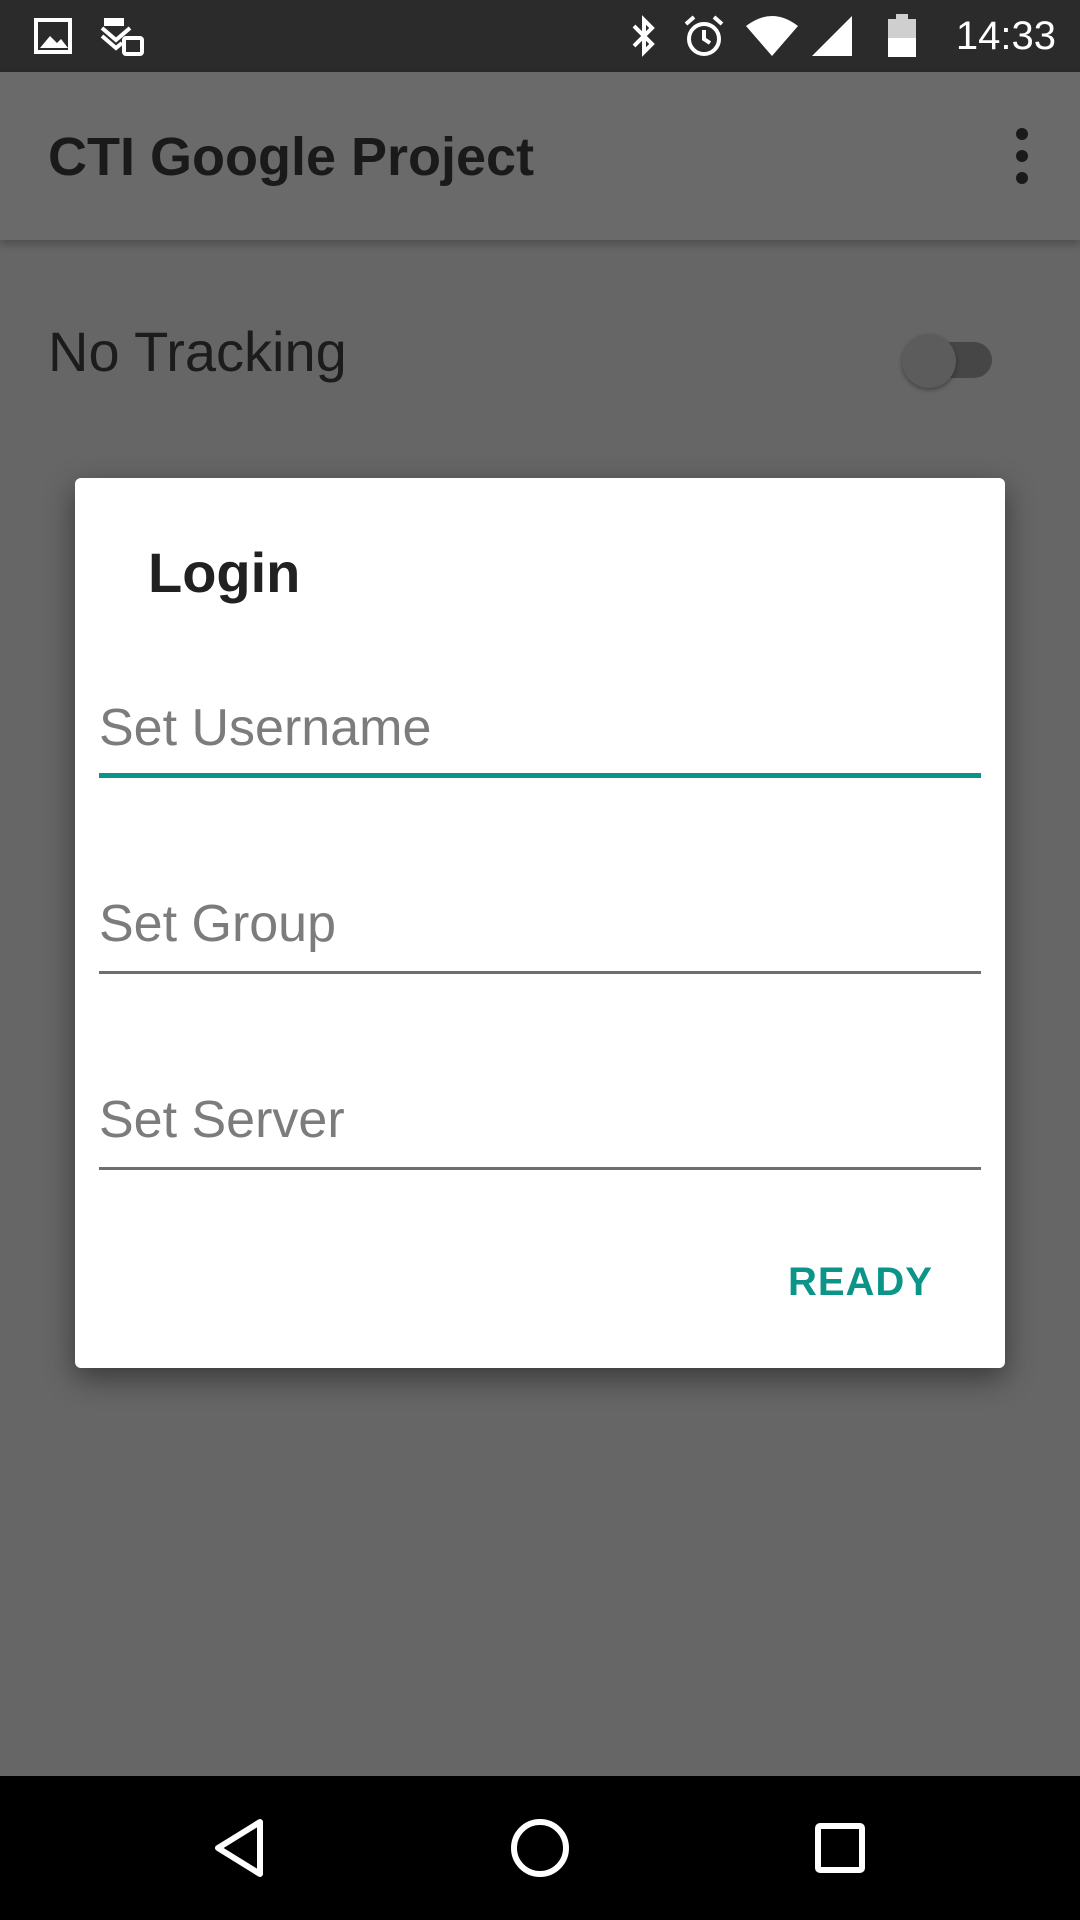  I want to click on back-icon, so click(240, 1848).